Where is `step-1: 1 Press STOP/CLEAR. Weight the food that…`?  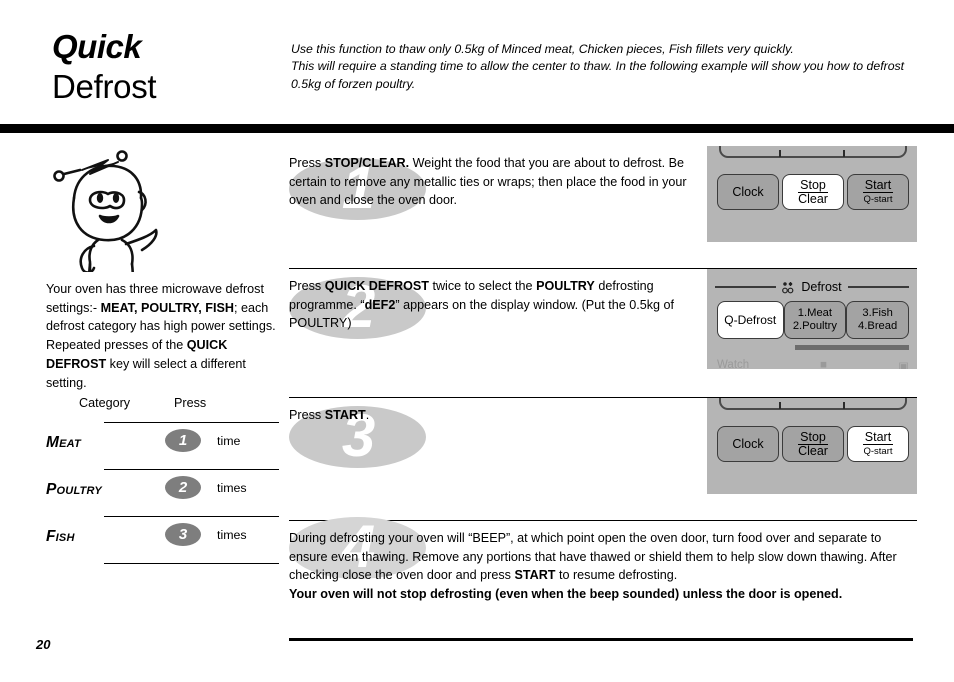
step-1: 1 Press STOP/CLEAR. Weight the food that… is located at coordinates (603, 207).